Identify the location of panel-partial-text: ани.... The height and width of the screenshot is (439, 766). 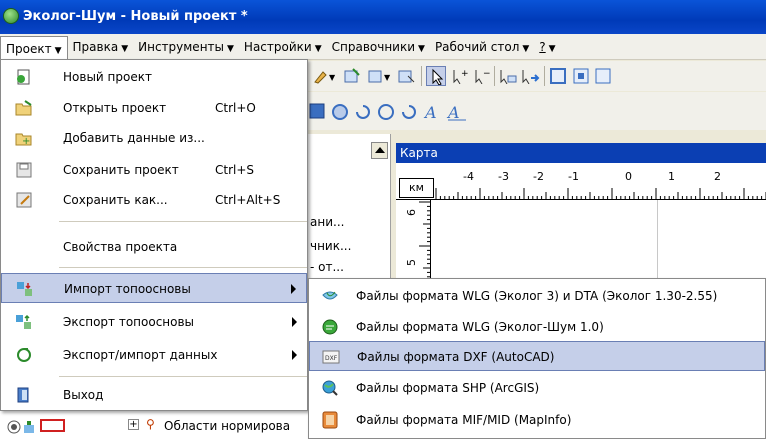
(327, 222).